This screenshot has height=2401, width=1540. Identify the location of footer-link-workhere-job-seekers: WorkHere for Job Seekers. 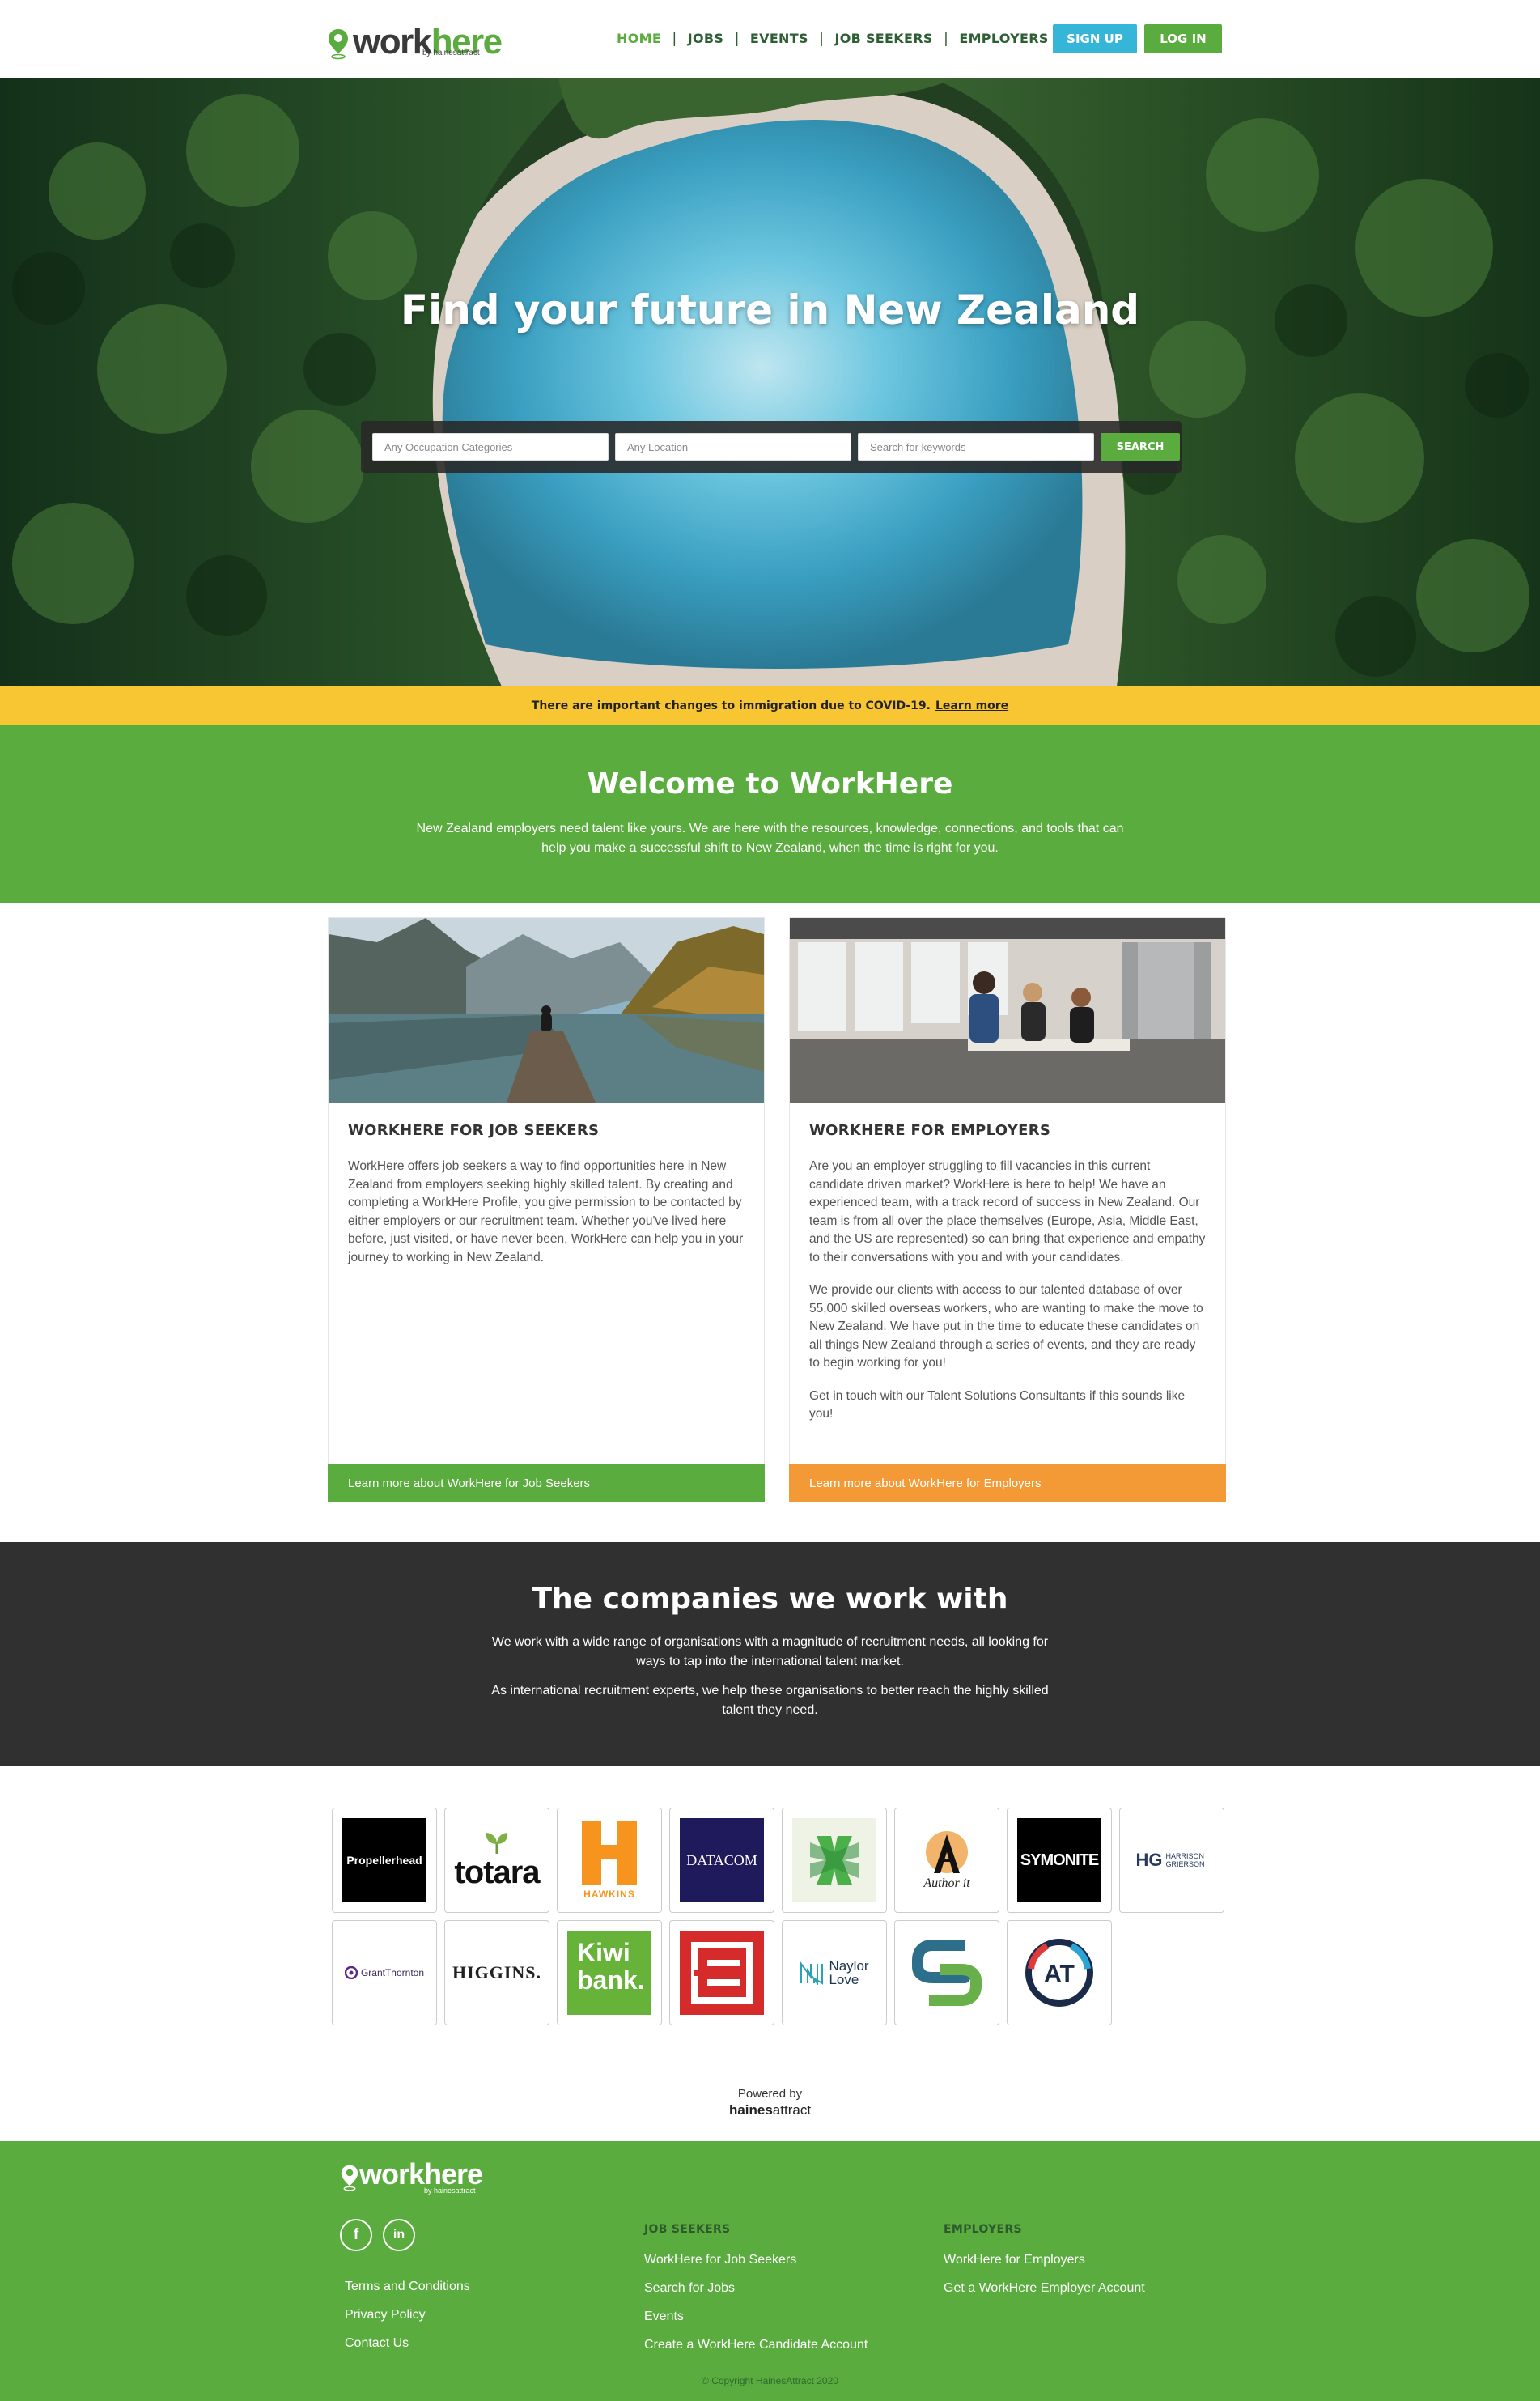
(756, 2260).